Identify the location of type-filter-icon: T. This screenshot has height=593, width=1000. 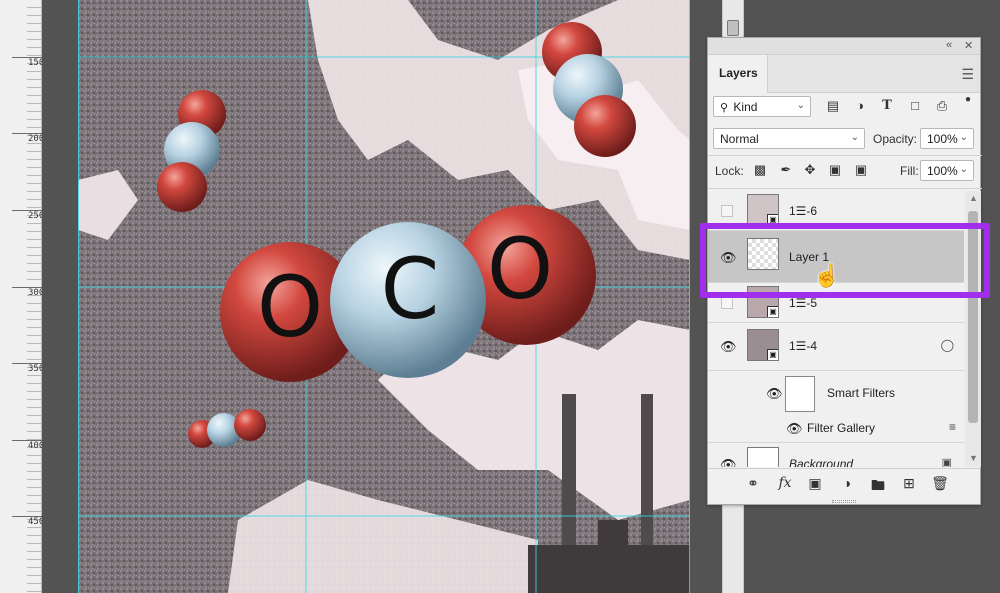
(887, 106).